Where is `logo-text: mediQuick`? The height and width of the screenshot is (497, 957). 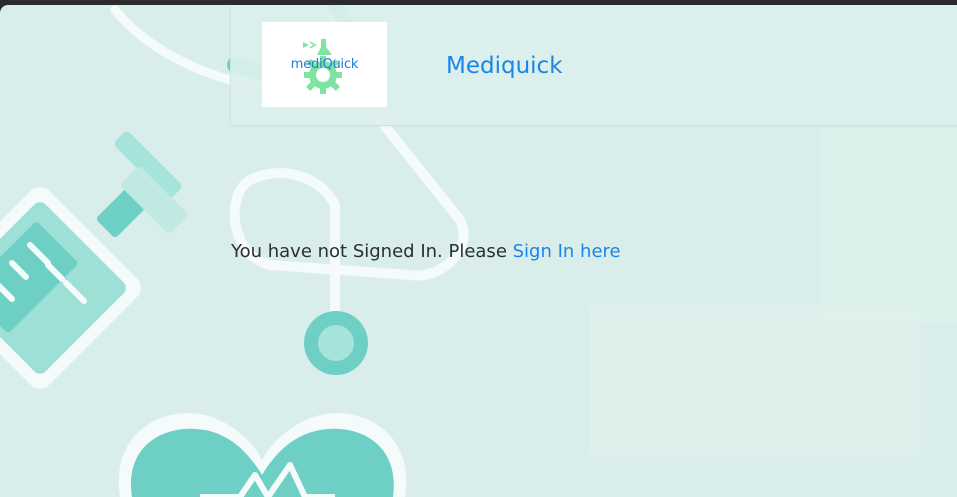
logo-text: mediQuick is located at coordinates (324, 64).